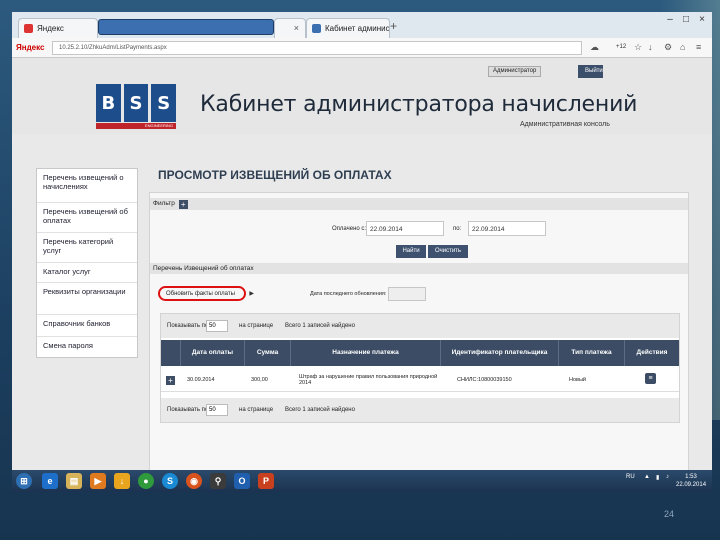 Image resolution: width=720 pixels, height=540 pixels. What do you see at coordinates (621, 47) in the screenshot?
I see `zoom-indicator: +12` at bounding box center [621, 47].